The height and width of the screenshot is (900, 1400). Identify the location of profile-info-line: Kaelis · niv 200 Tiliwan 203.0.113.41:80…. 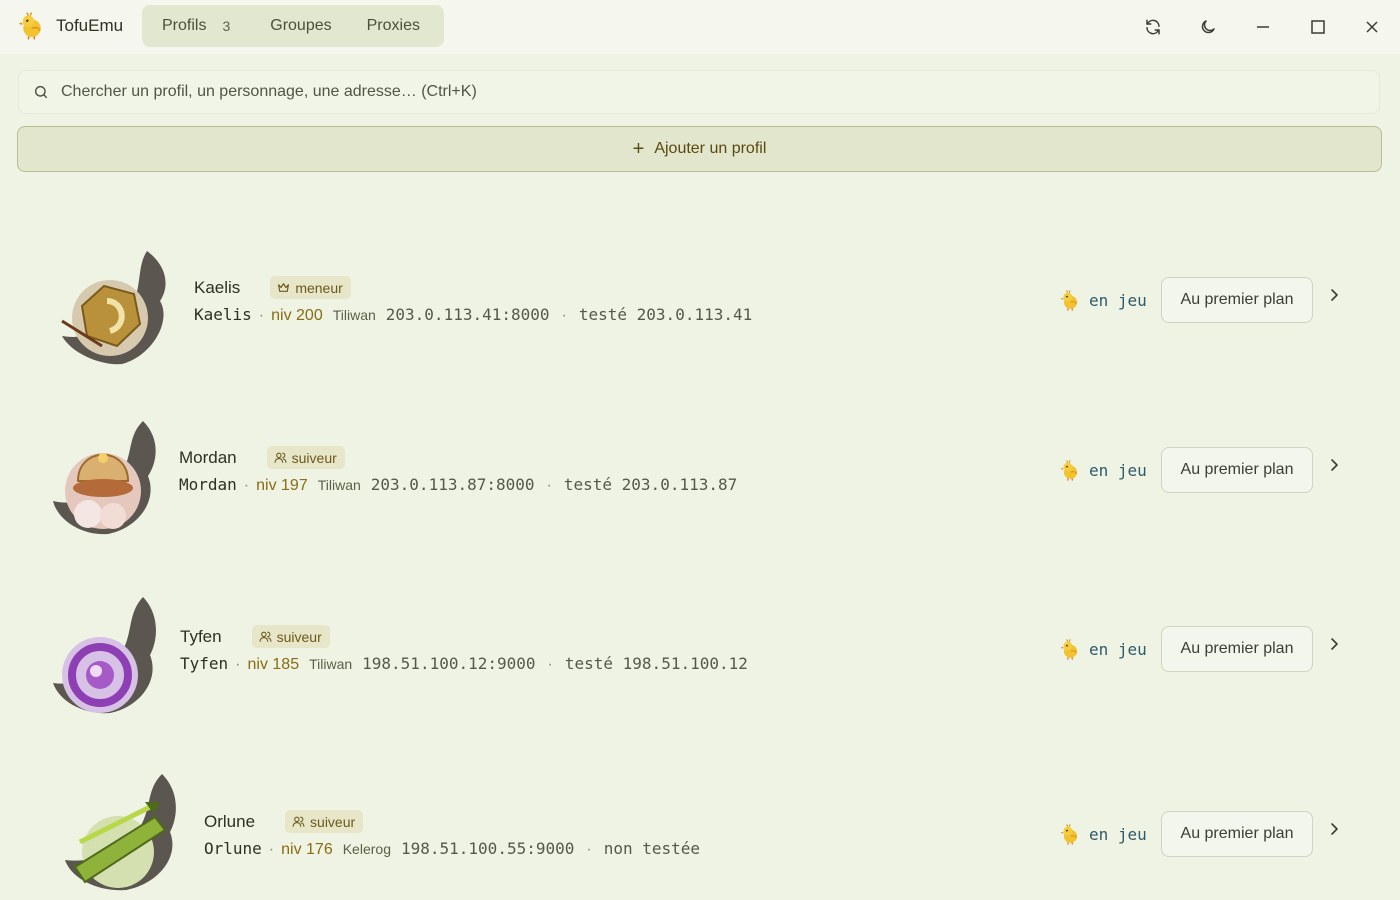
(473, 315).